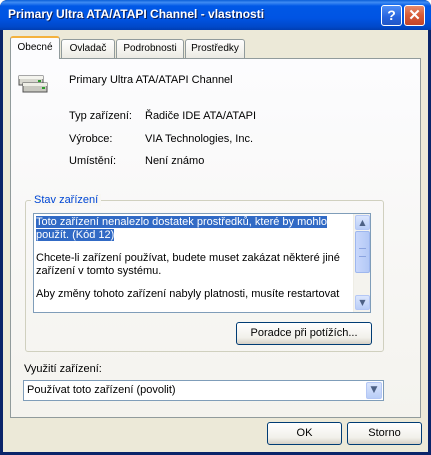  I want to click on location-label: Umístění:, so click(93, 161).